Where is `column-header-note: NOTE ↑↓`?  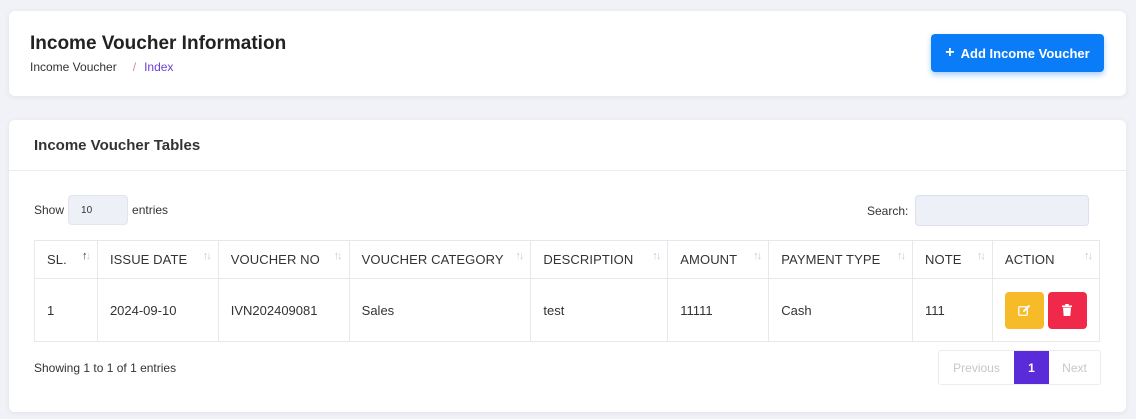
column-header-note: NOTE ↑↓ is located at coordinates (952, 259).